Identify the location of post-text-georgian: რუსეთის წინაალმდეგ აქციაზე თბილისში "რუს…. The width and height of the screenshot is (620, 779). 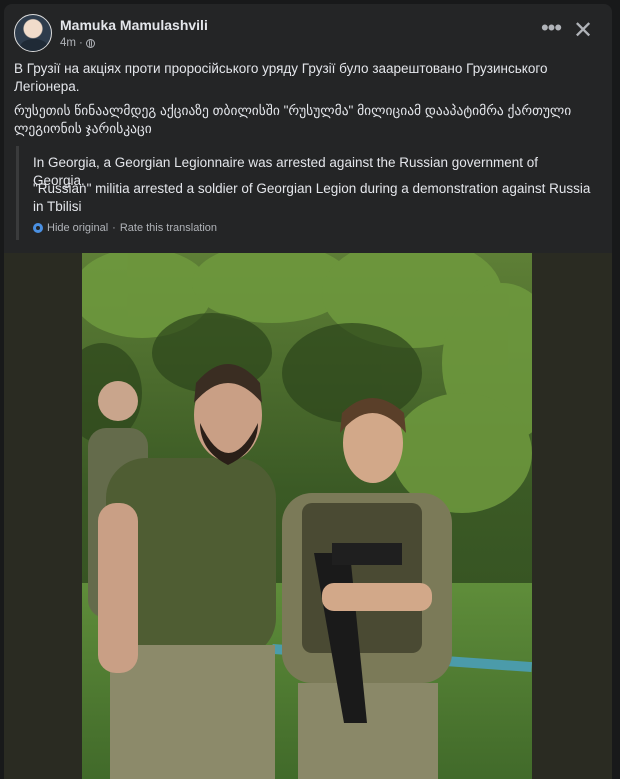
(293, 119).